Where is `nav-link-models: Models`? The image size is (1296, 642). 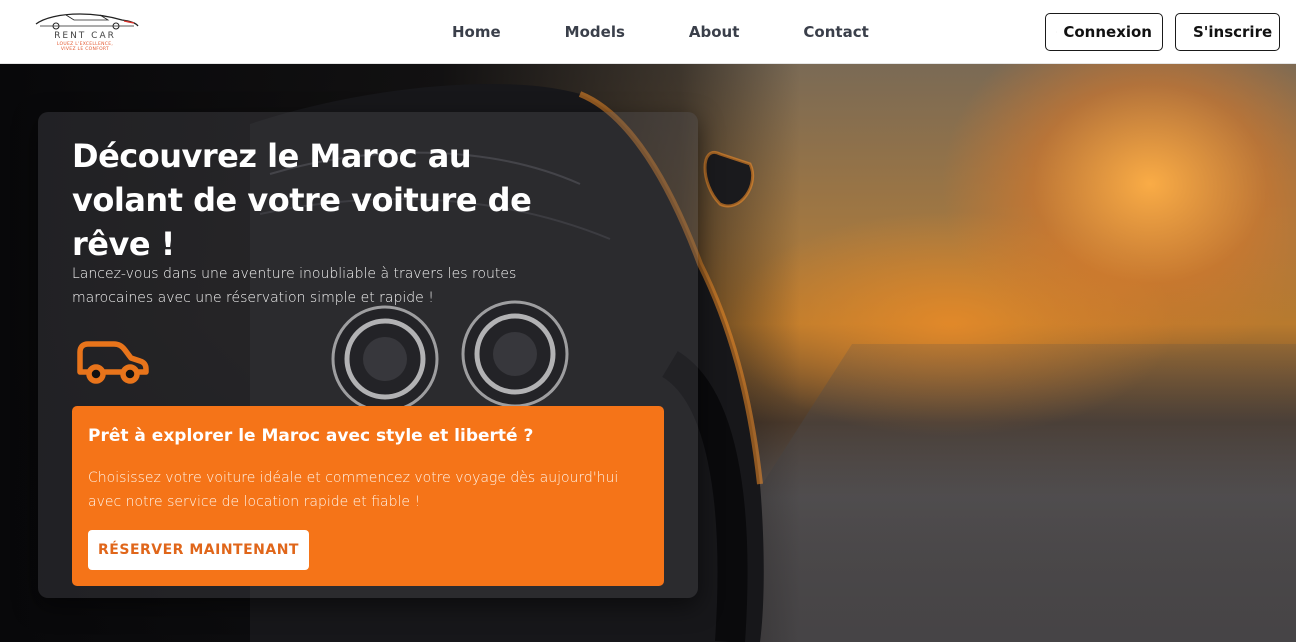 nav-link-models: Models is located at coordinates (595, 32).